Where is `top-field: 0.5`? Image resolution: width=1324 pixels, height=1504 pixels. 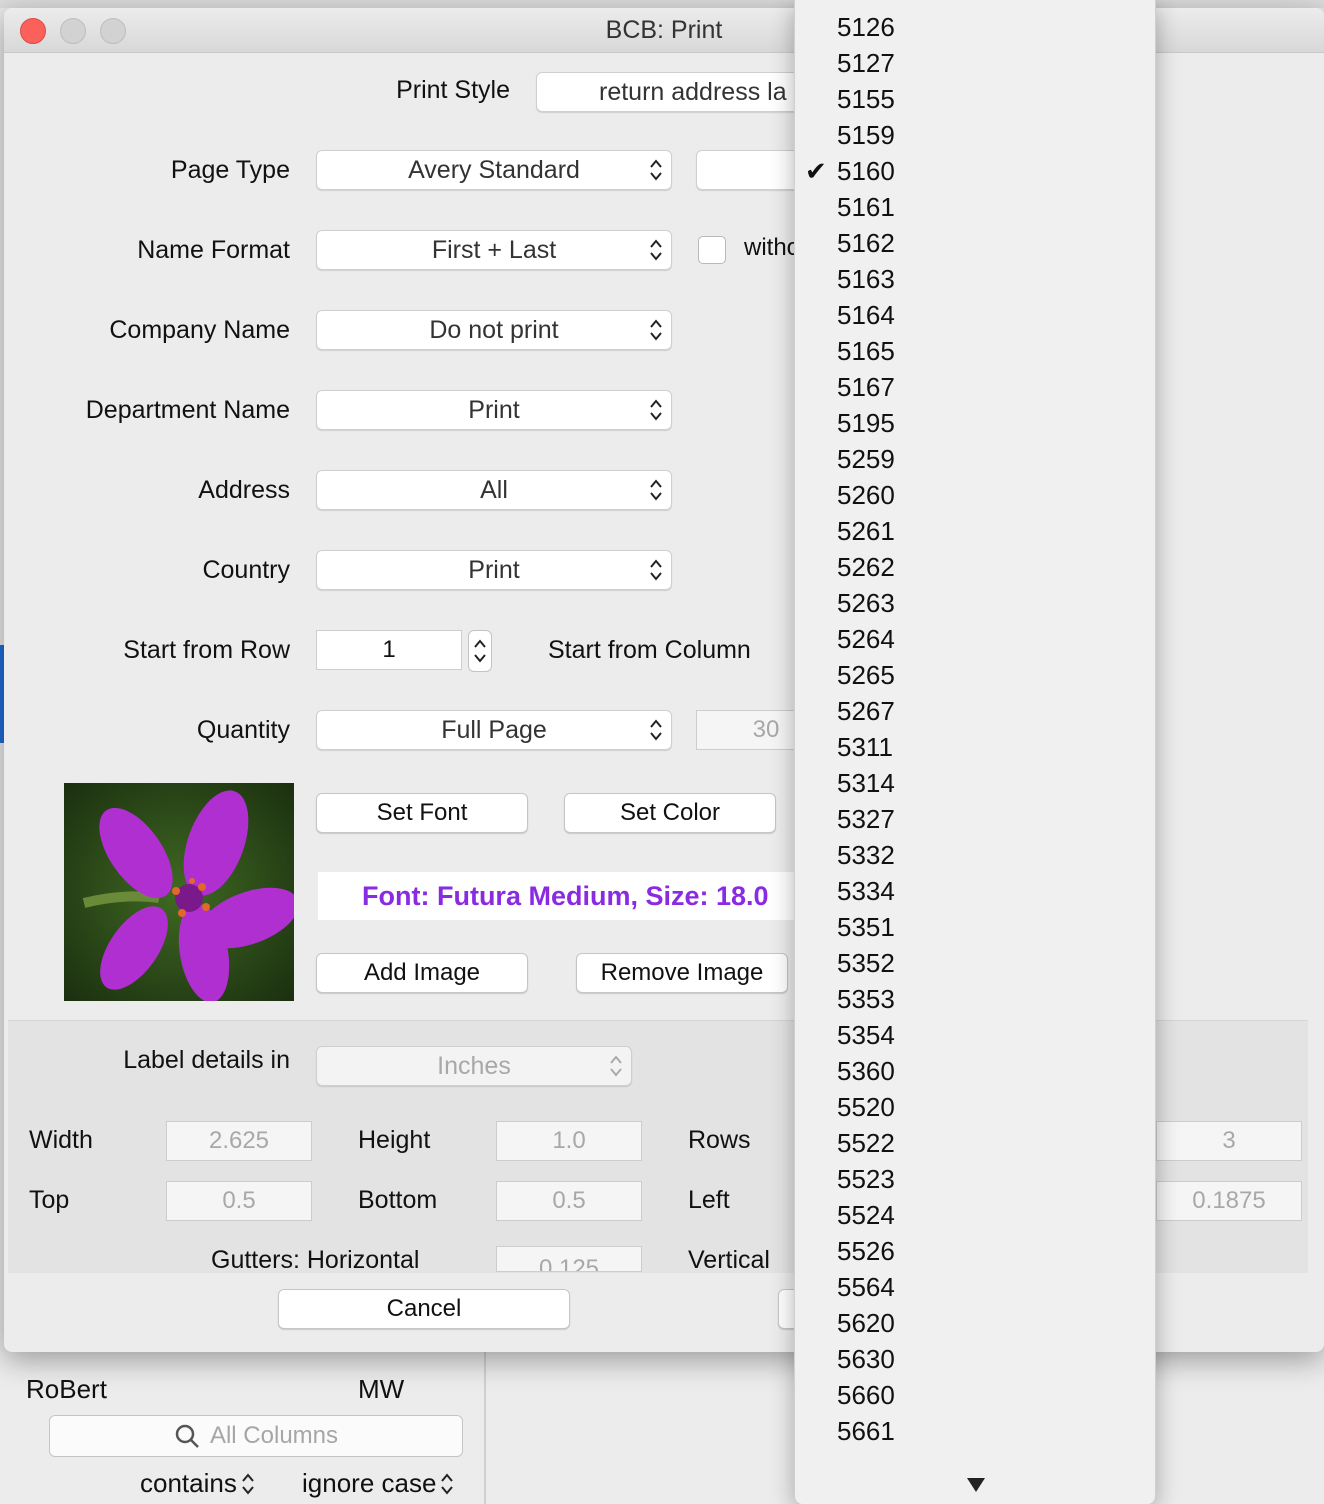 top-field: 0.5 is located at coordinates (239, 1201).